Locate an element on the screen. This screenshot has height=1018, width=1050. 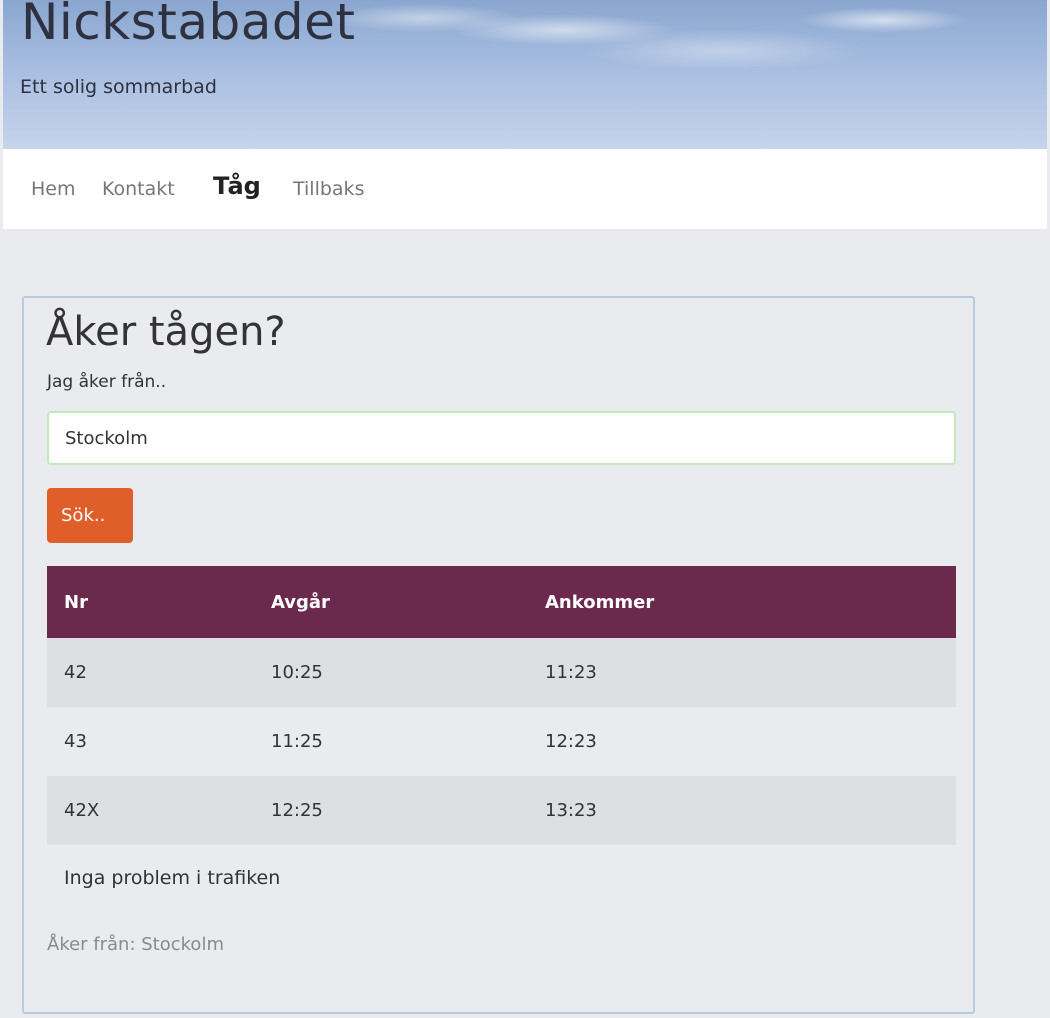
column-header-nr: Nr is located at coordinates (150, 602).